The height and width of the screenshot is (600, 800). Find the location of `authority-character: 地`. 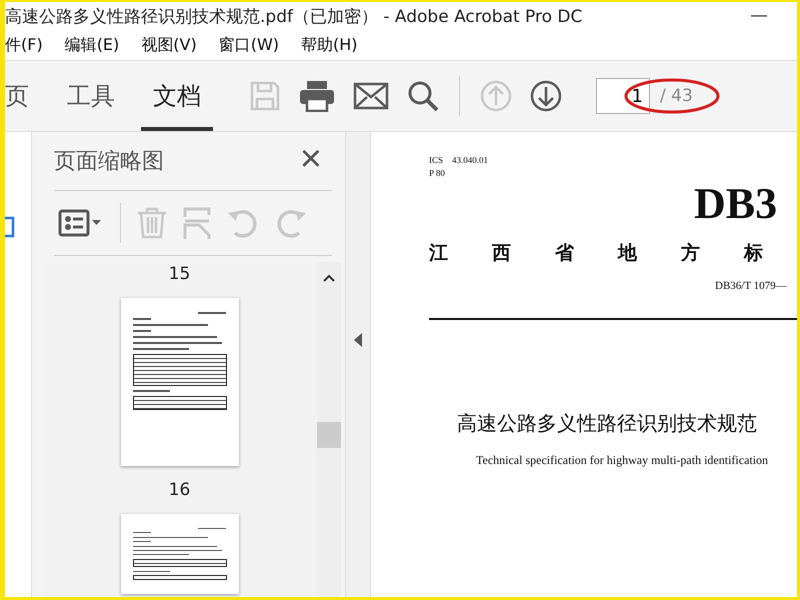

authority-character: 地 is located at coordinates (627, 254).